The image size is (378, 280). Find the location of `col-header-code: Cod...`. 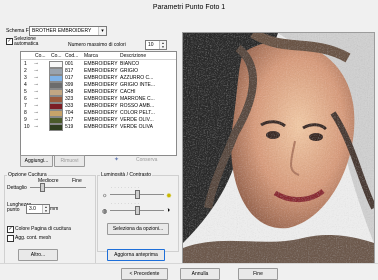

col-header-code: Cod... is located at coordinates (72, 56).